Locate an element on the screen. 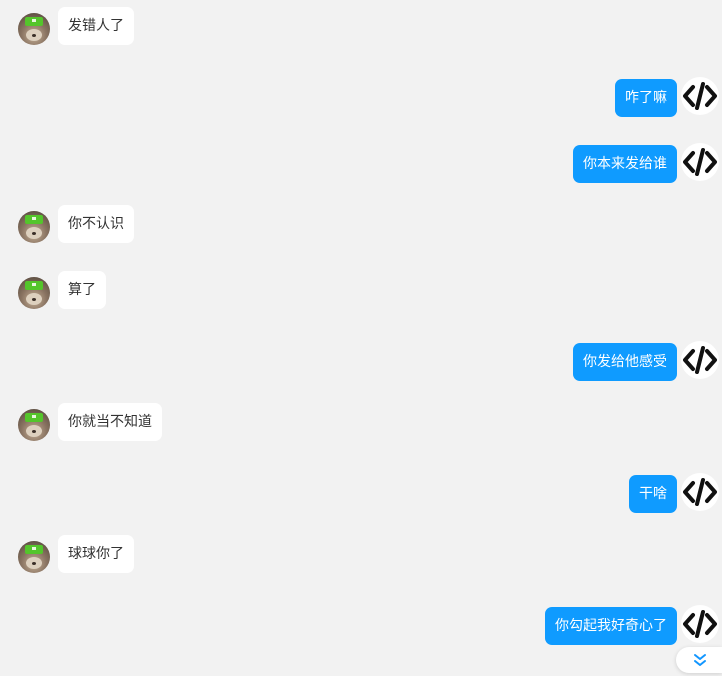 The width and height of the screenshot is (722, 676). message-row-incoming: 你不认识 is located at coordinates (361, 228).